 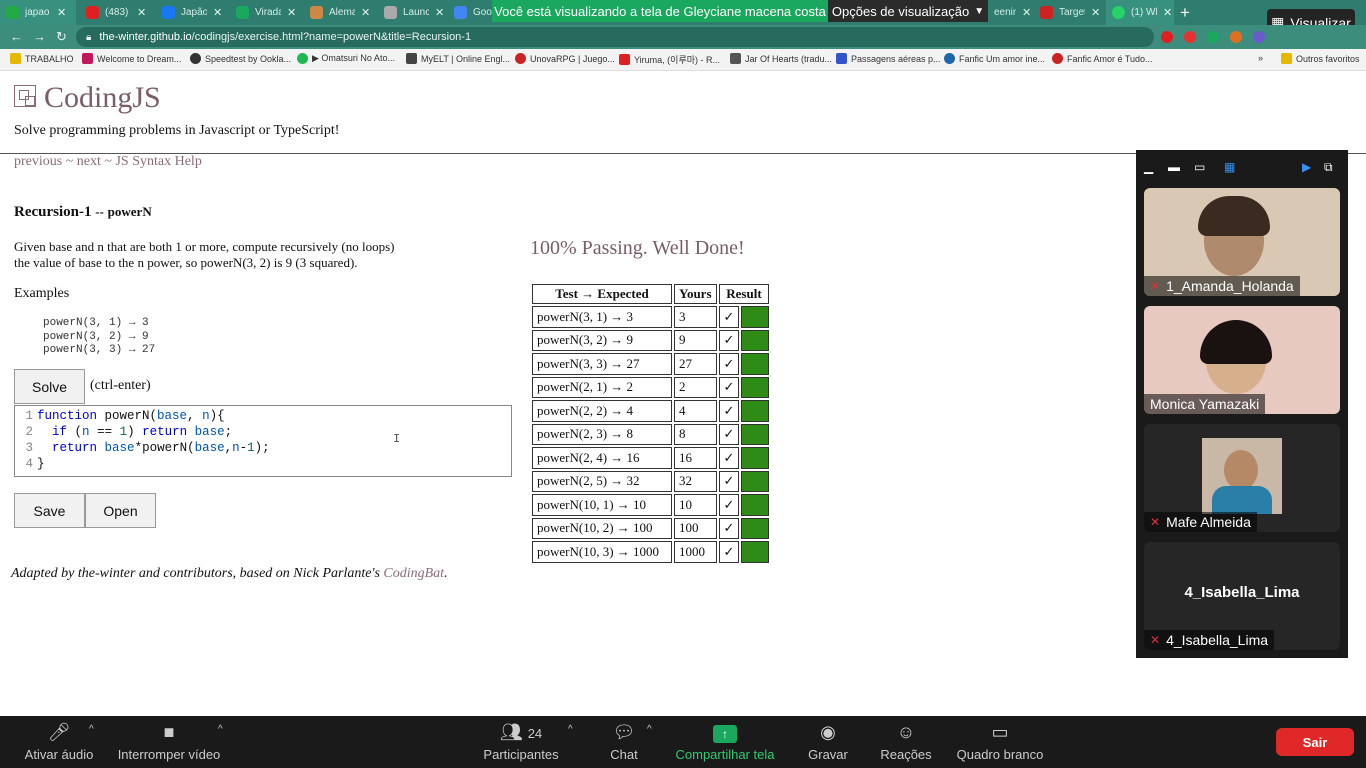 I want to click on code-line: 1 function powerN(base, n){, so click(x=119, y=416).